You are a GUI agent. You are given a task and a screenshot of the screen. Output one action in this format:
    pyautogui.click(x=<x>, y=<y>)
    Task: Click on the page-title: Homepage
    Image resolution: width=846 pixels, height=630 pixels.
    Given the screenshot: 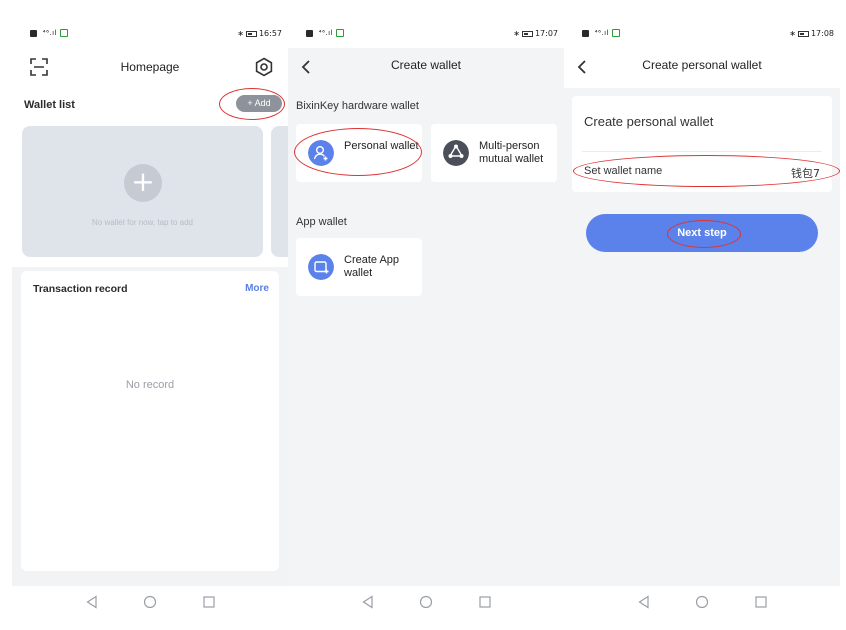 What is the action you would take?
    pyautogui.click(x=150, y=67)
    